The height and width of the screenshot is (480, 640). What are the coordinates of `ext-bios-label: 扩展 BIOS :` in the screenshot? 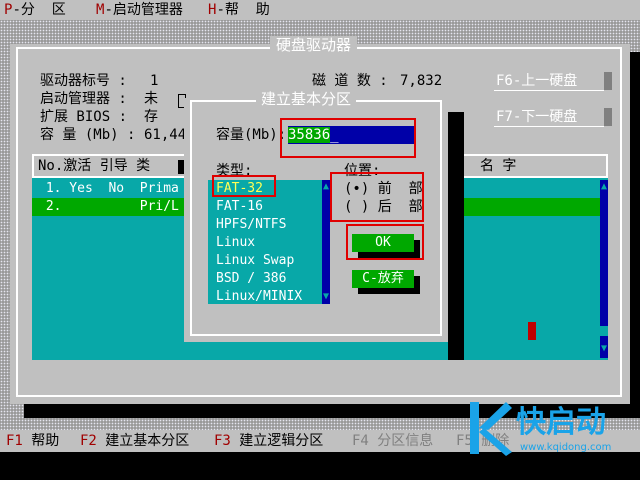 It's located at (84, 117).